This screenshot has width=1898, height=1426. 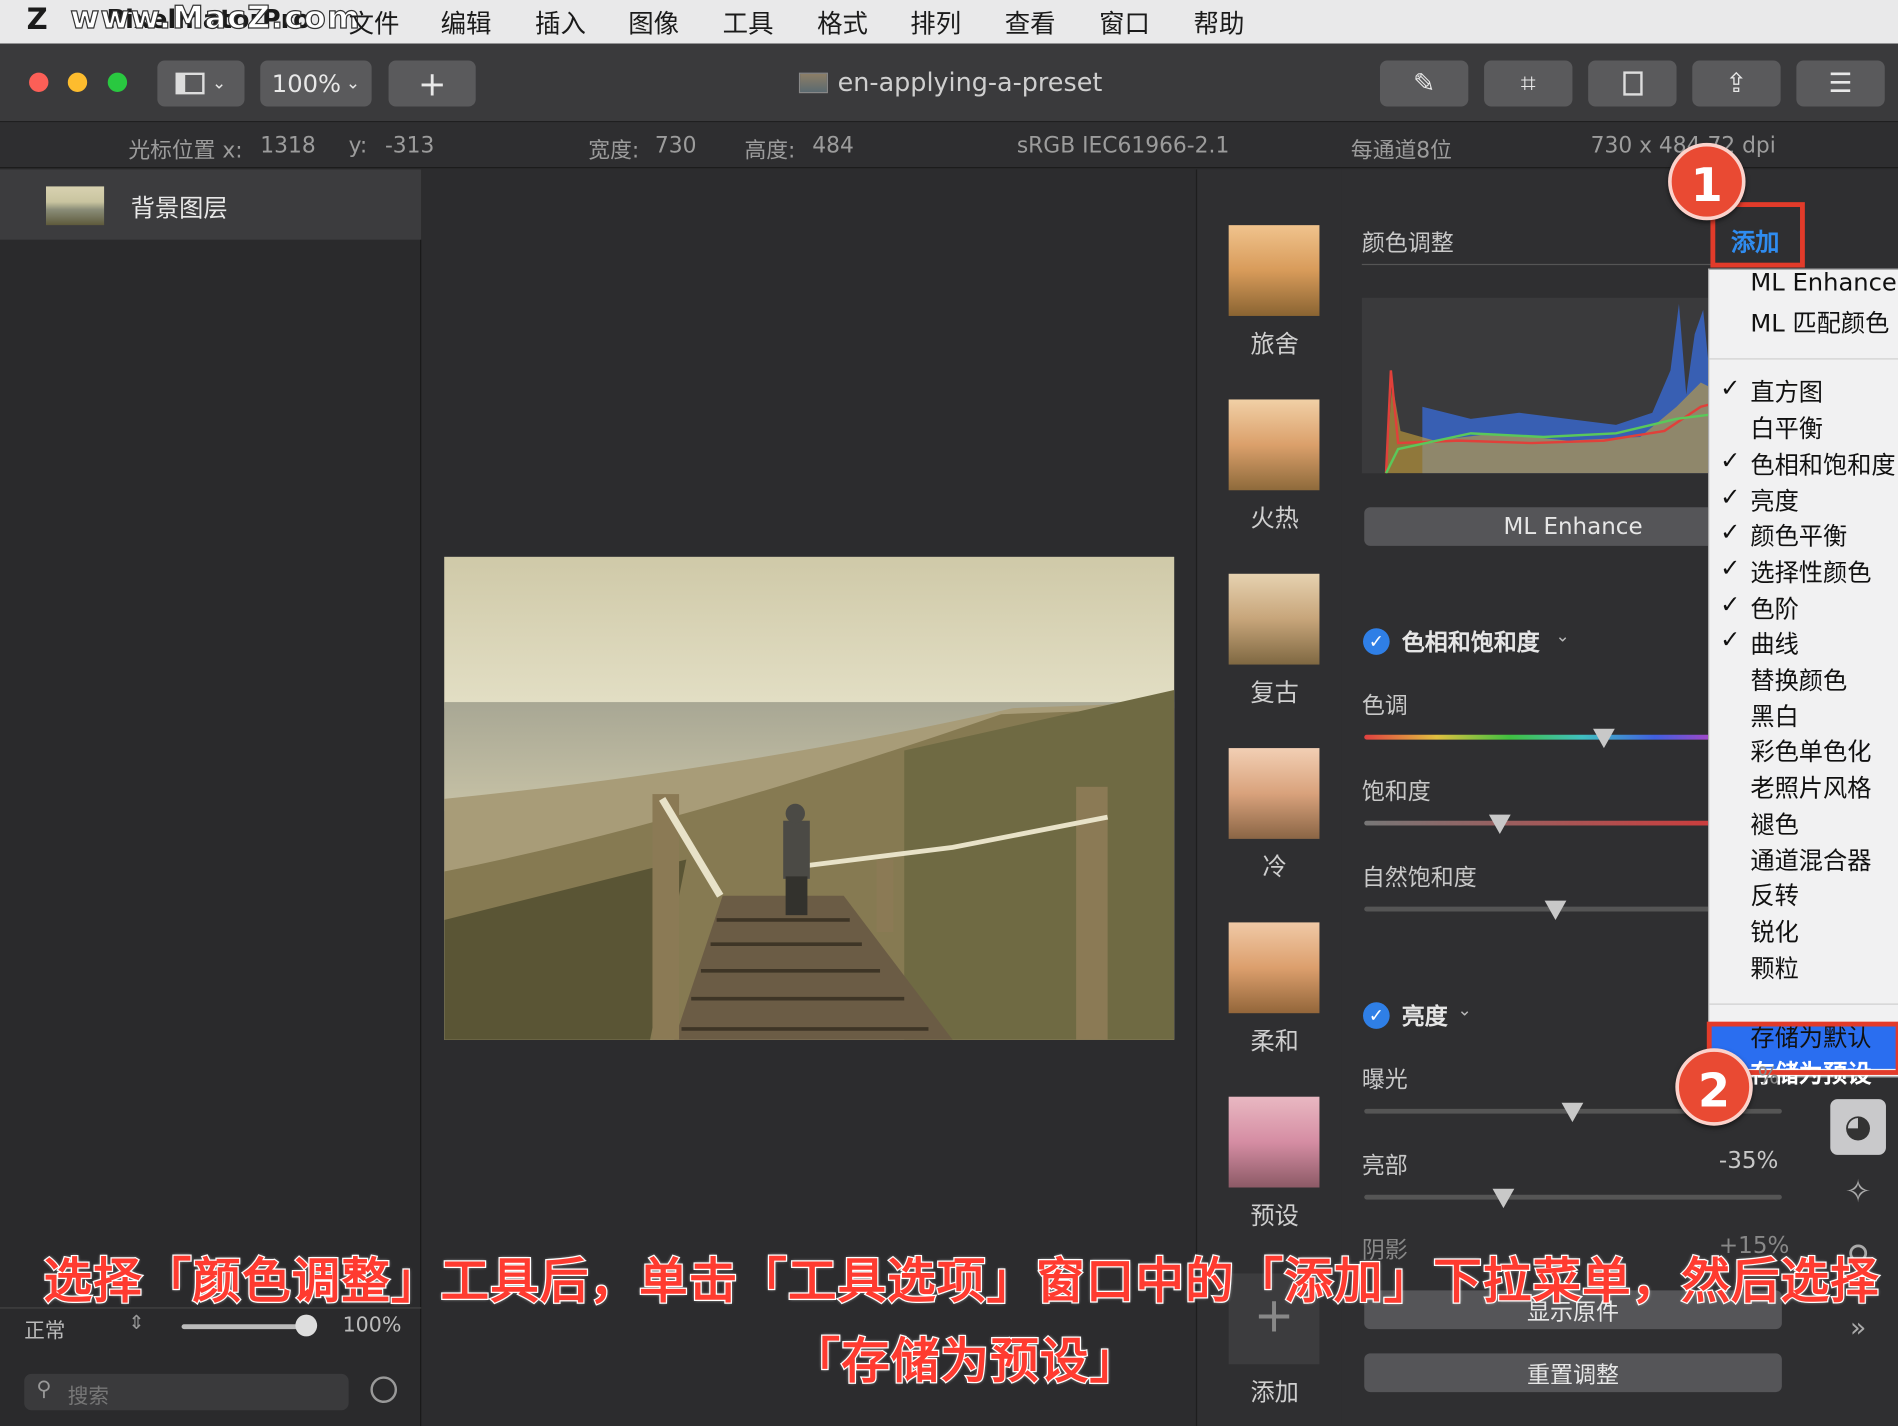 I want to click on menu-insert: 插入, so click(x=560, y=23).